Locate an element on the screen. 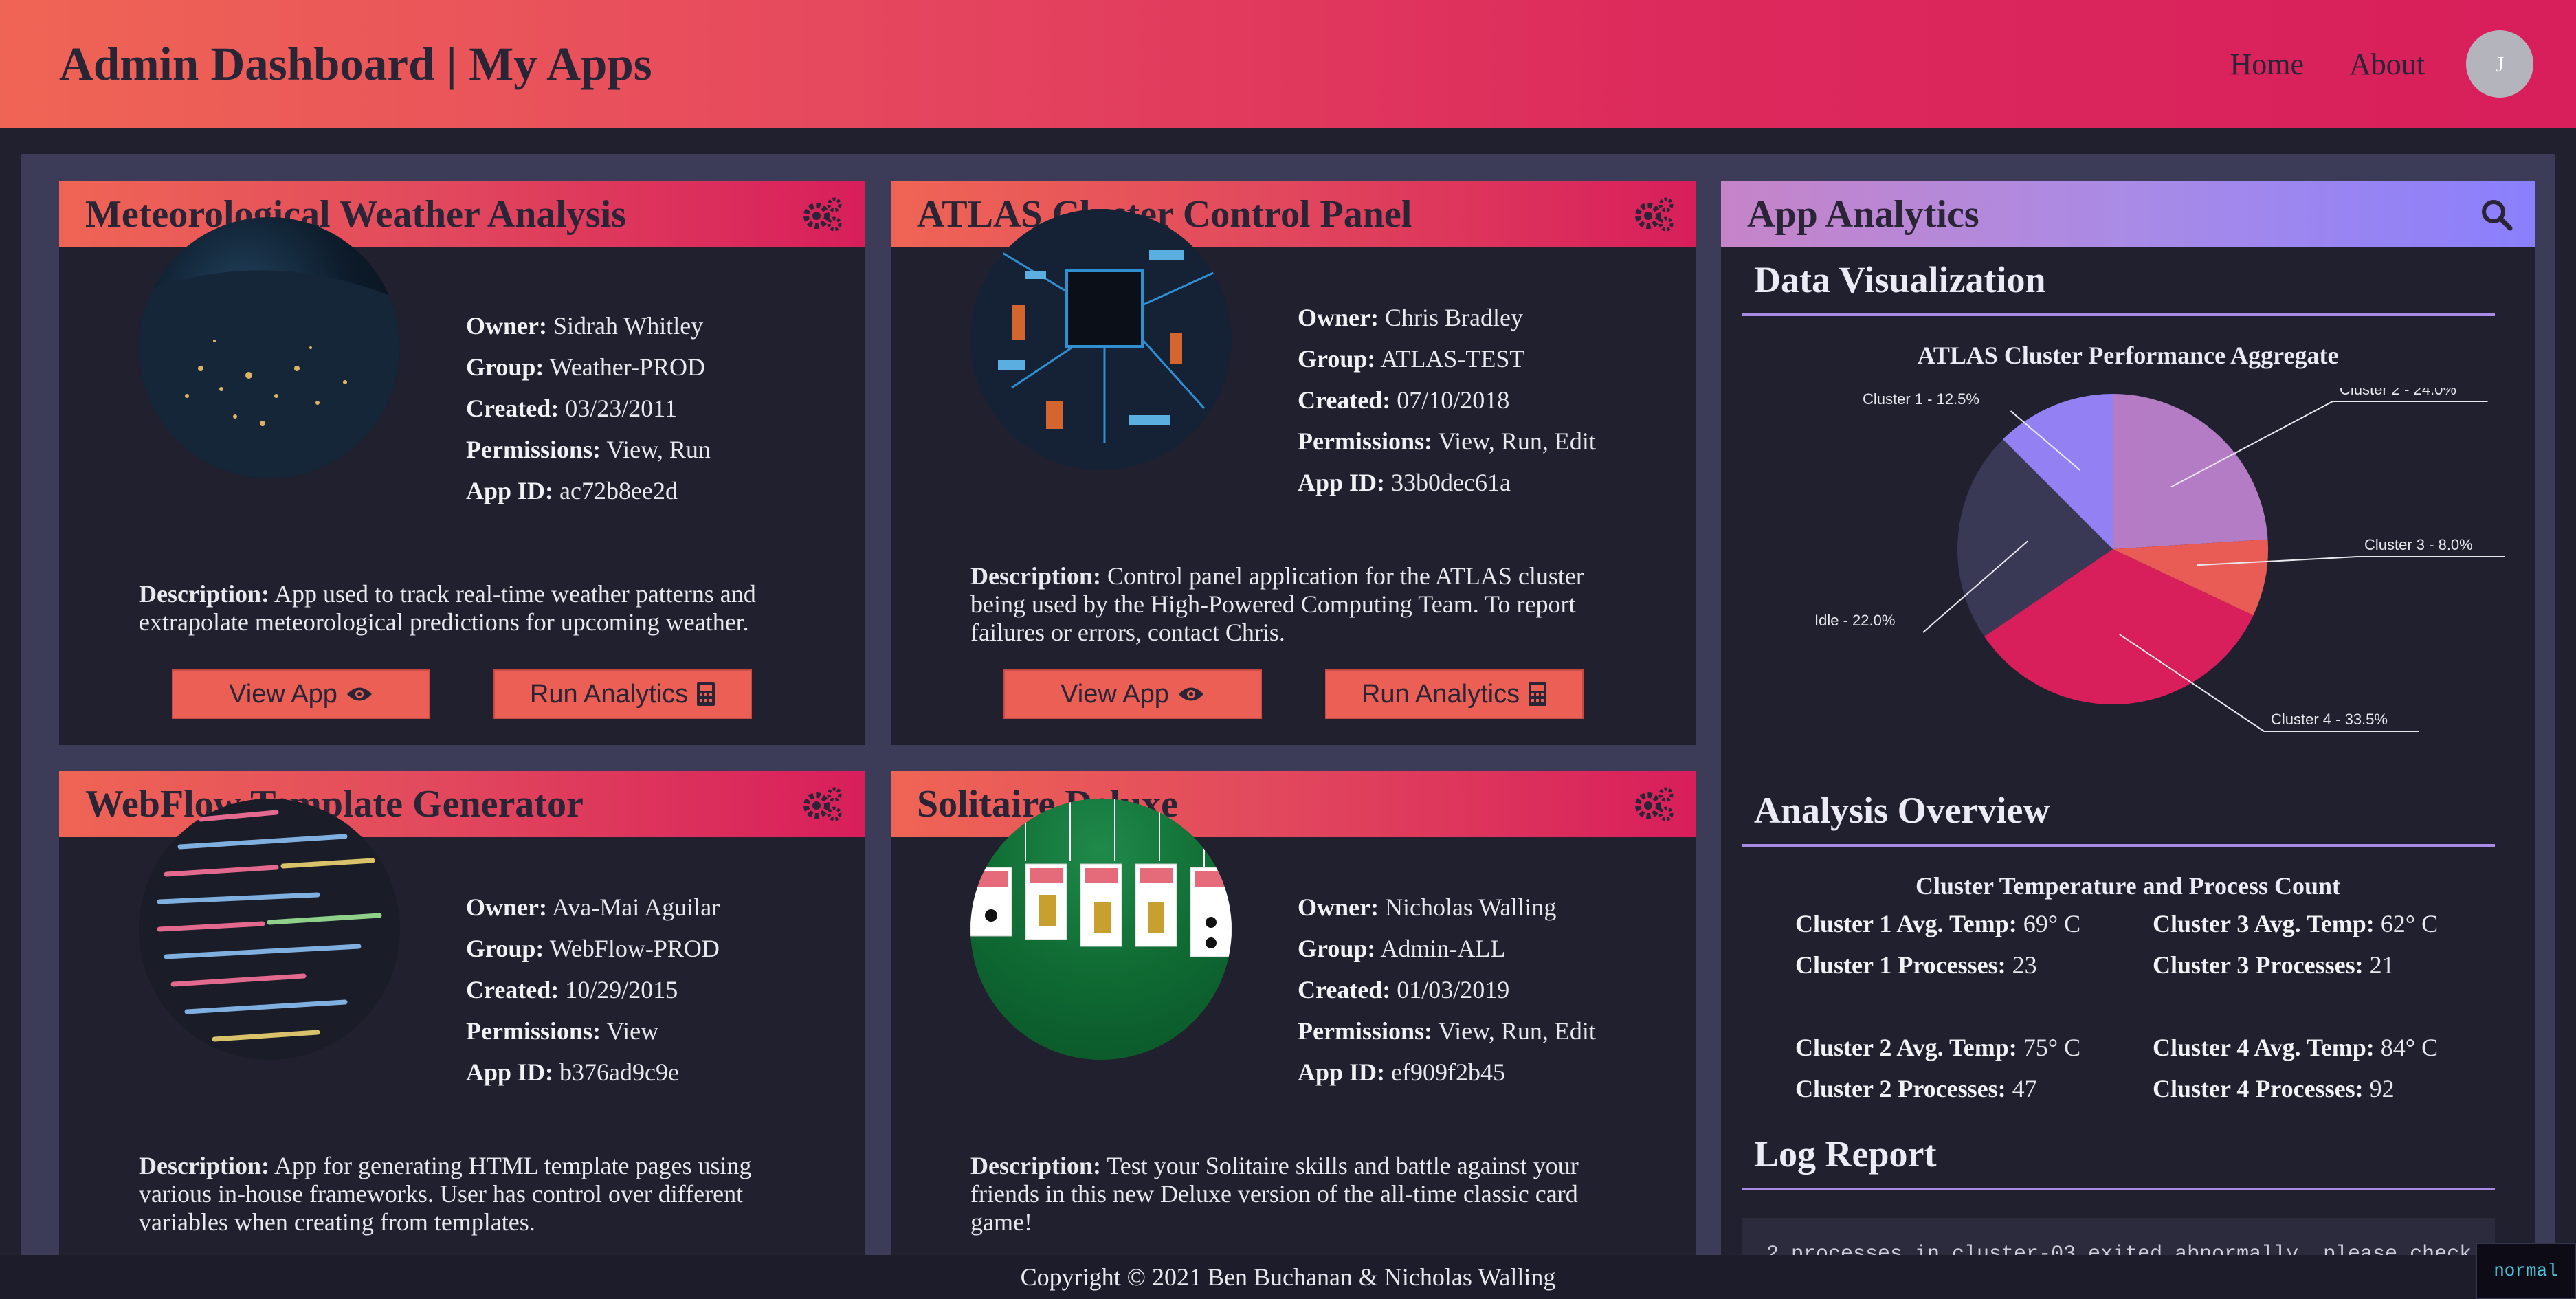  cluster3-temp: 62° C is located at coordinates (2409, 923).